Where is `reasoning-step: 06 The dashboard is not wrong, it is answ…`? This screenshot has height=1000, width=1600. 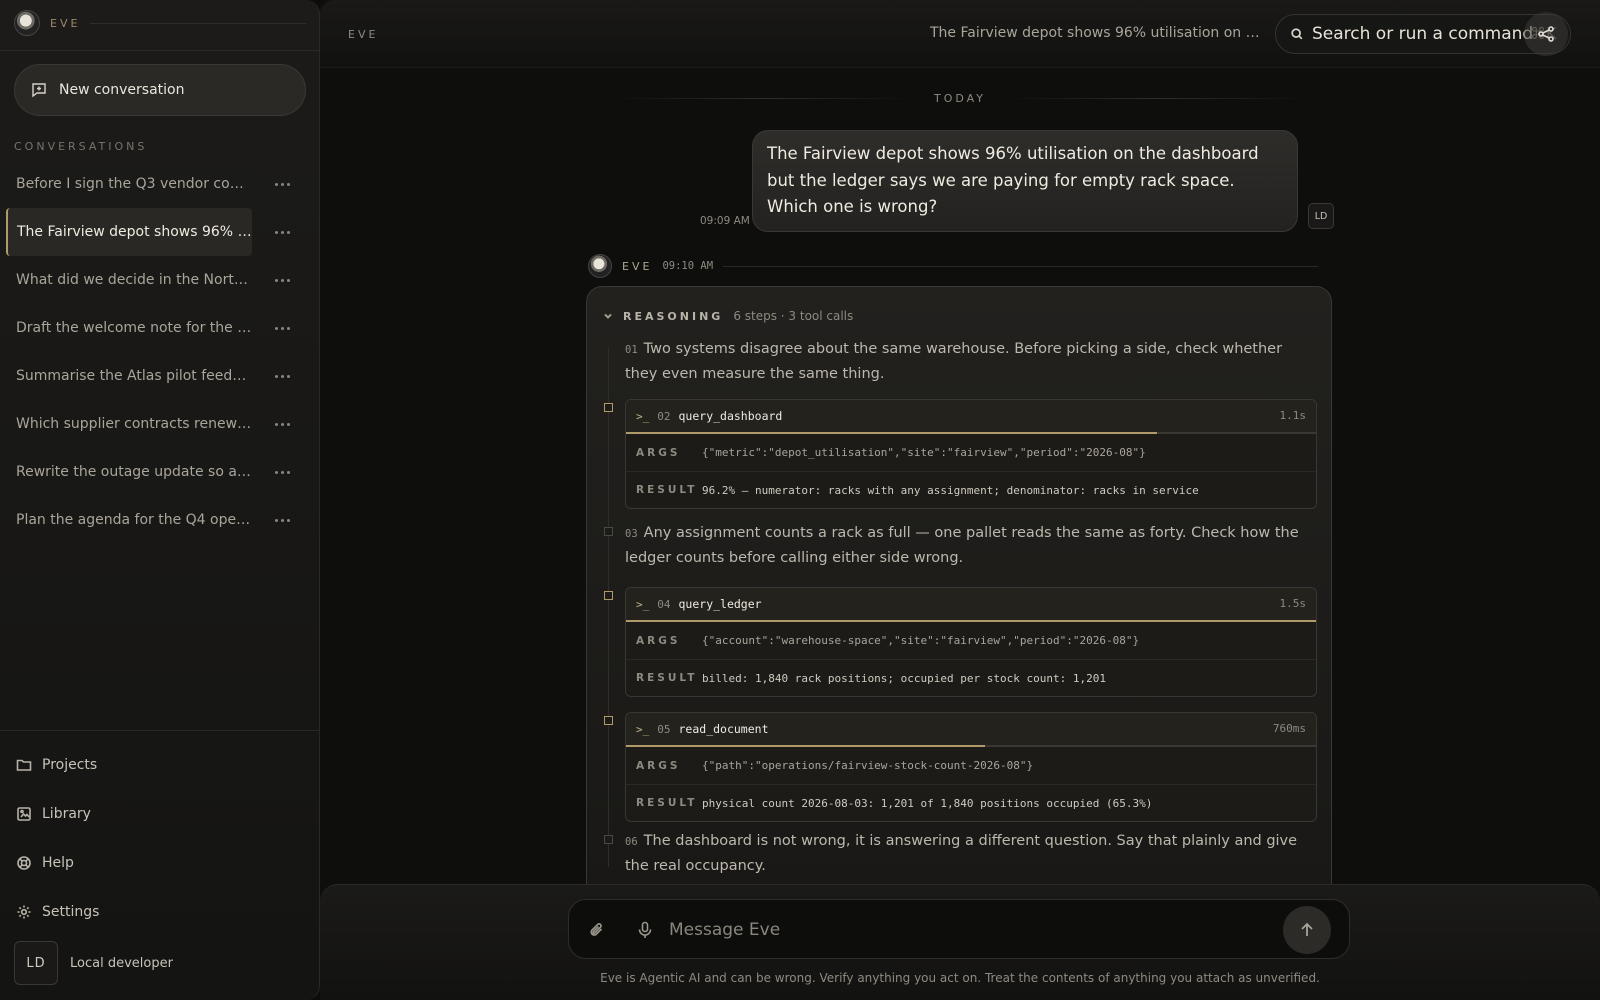
reasoning-step: 06 The dashboard is not wrong, it is answ… is located at coordinates (970, 853).